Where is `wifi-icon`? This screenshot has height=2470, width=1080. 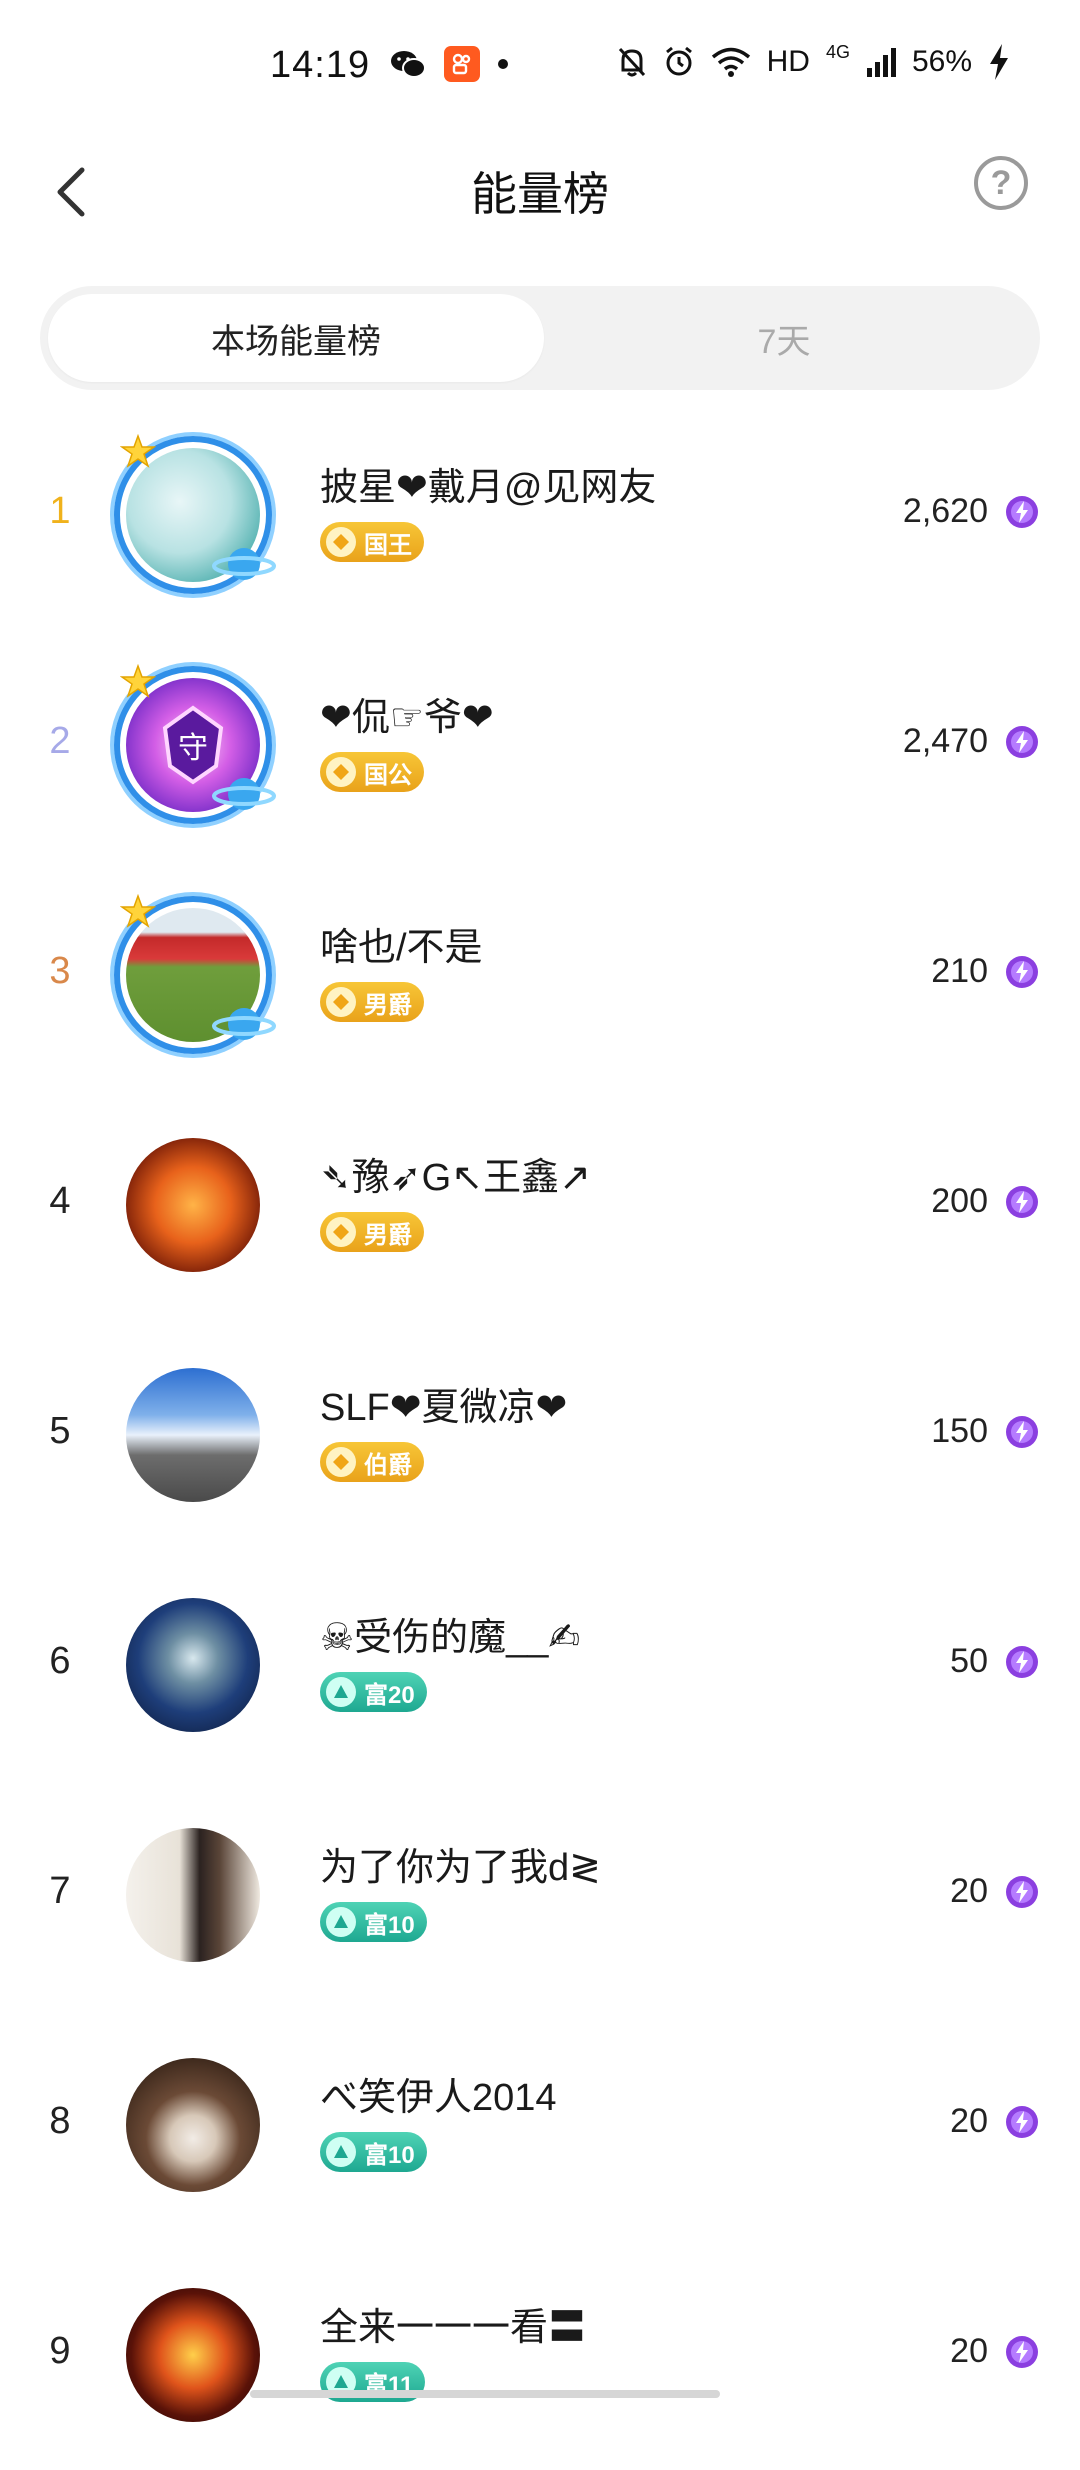
wifi-icon is located at coordinates (730, 62).